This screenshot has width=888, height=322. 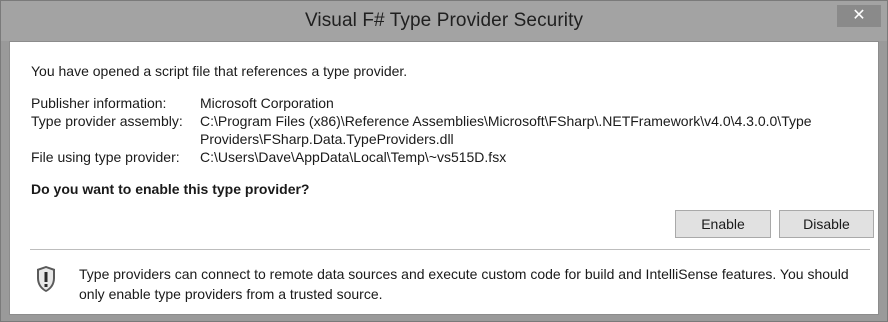 I want to click on close-button: ✕, so click(x=859, y=16).